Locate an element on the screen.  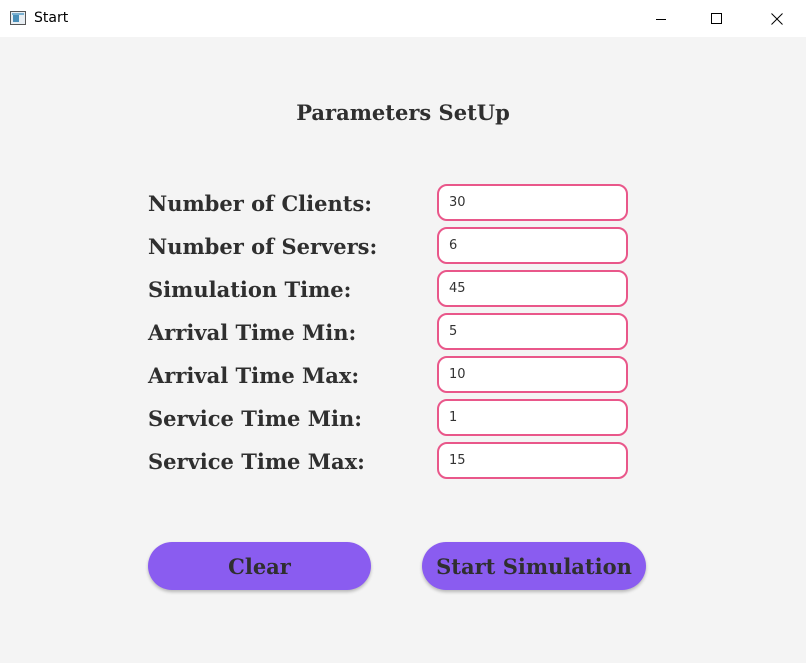
form-heading: Parameters SetUp is located at coordinates (403, 112).